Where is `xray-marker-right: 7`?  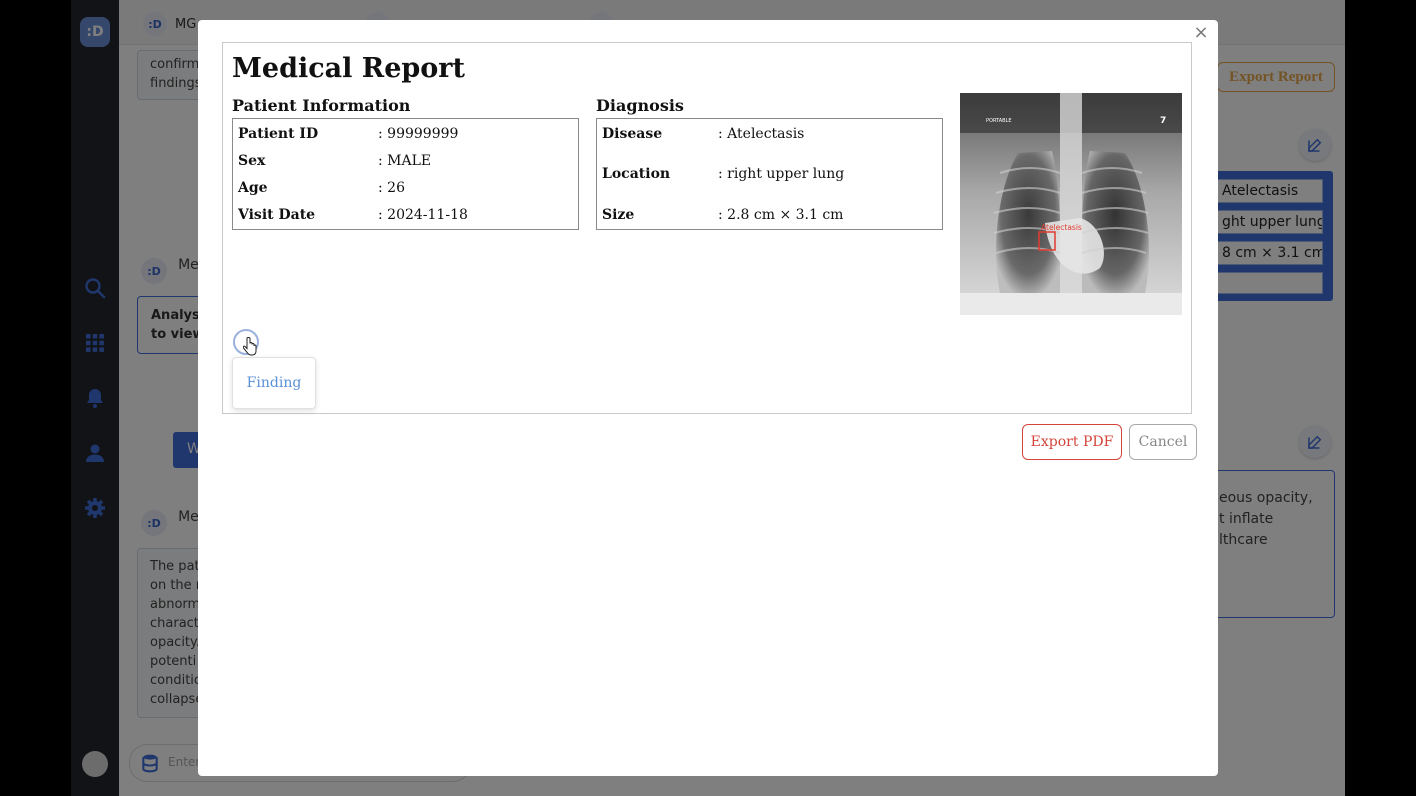 xray-marker-right: 7 is located at coordinates (1163, 121).